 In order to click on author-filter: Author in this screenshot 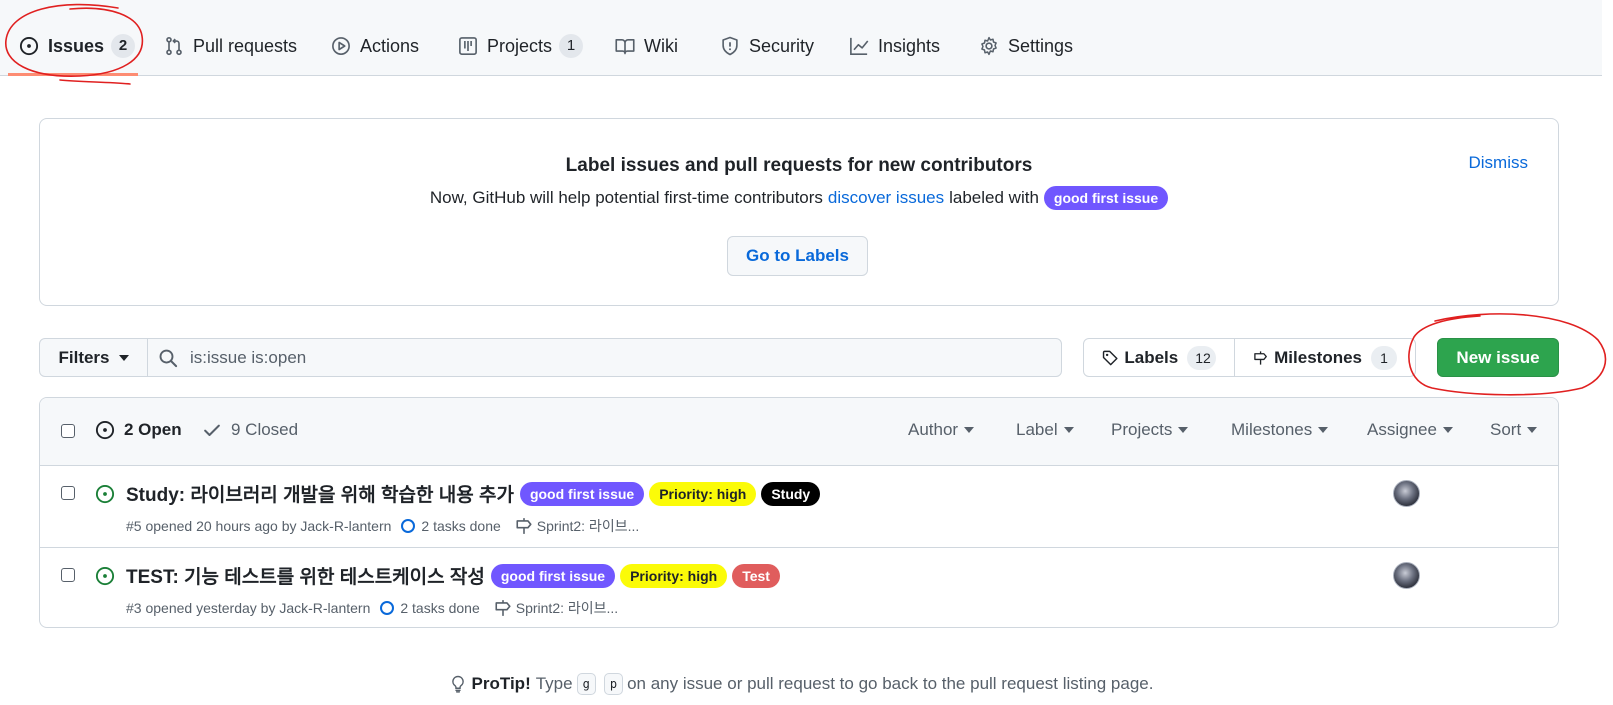, I will do `click(941, 430)`.